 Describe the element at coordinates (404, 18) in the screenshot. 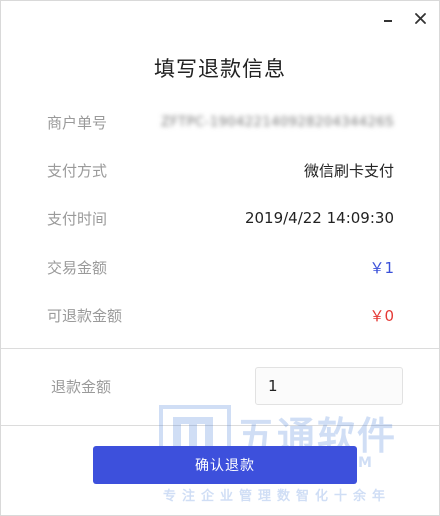

I see `window-controls` at that location.